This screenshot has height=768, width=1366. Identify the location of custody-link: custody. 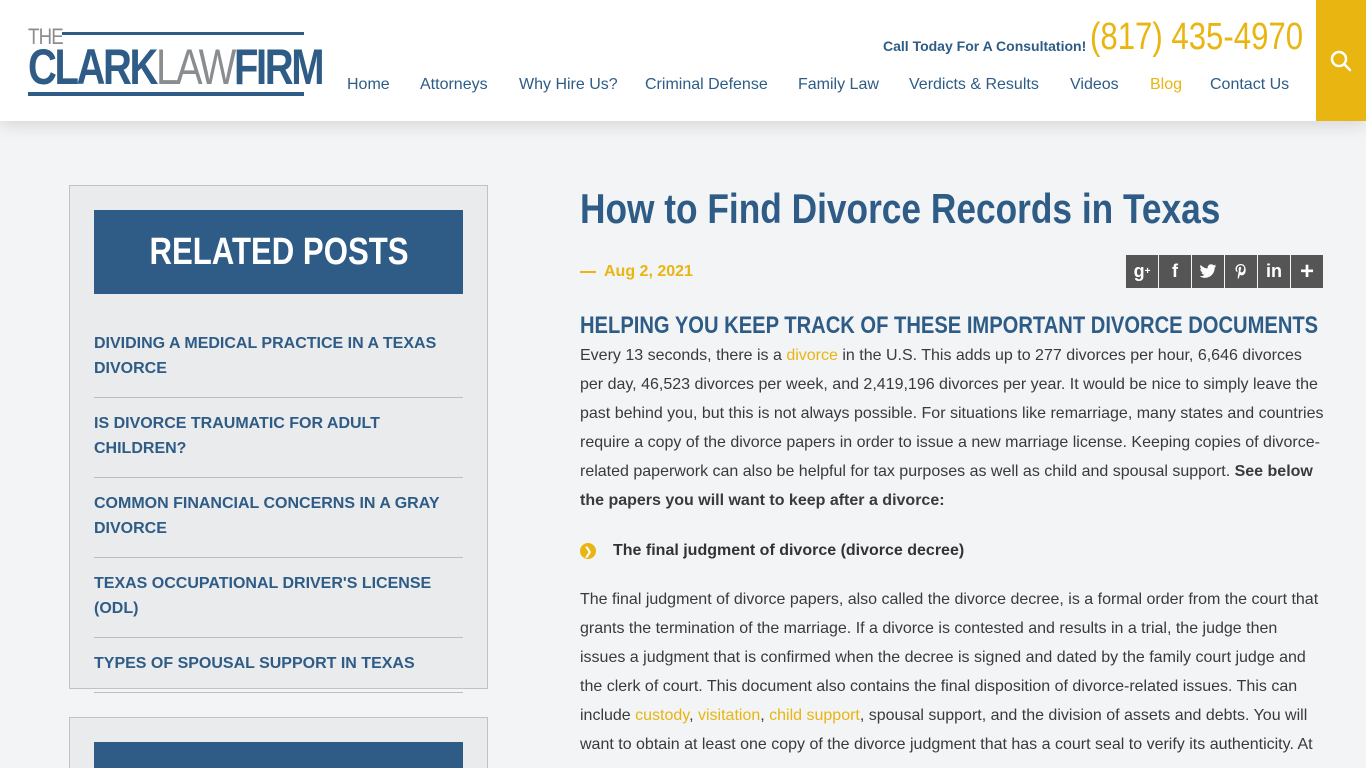
(662, 715).